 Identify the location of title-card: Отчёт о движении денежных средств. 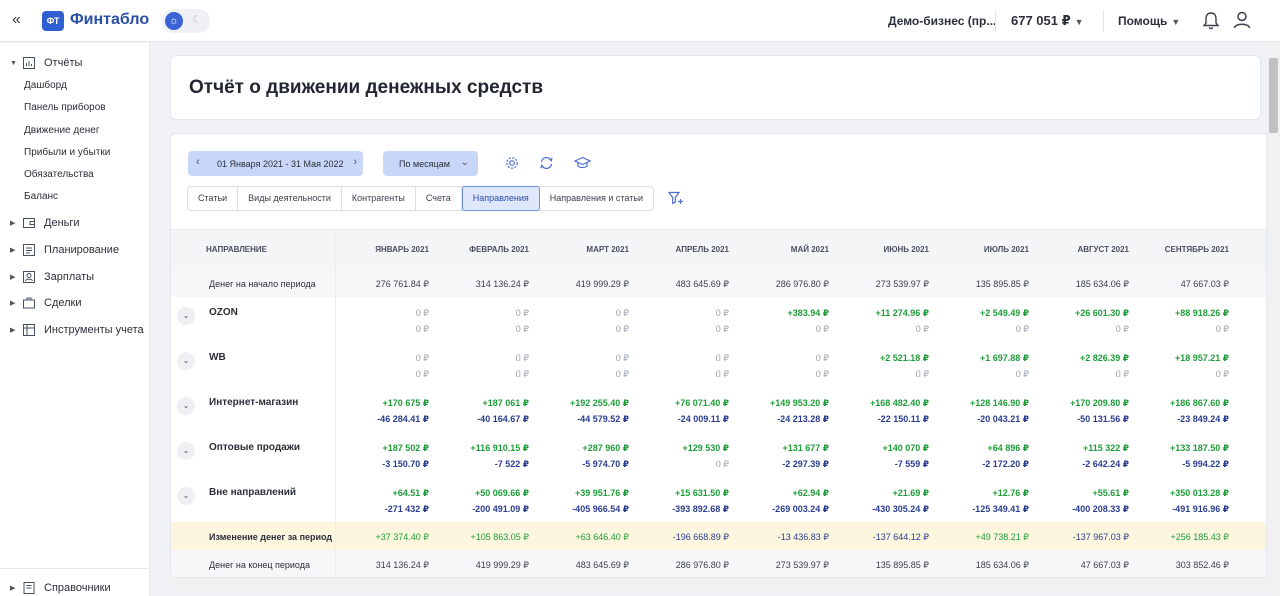
(715, 87).